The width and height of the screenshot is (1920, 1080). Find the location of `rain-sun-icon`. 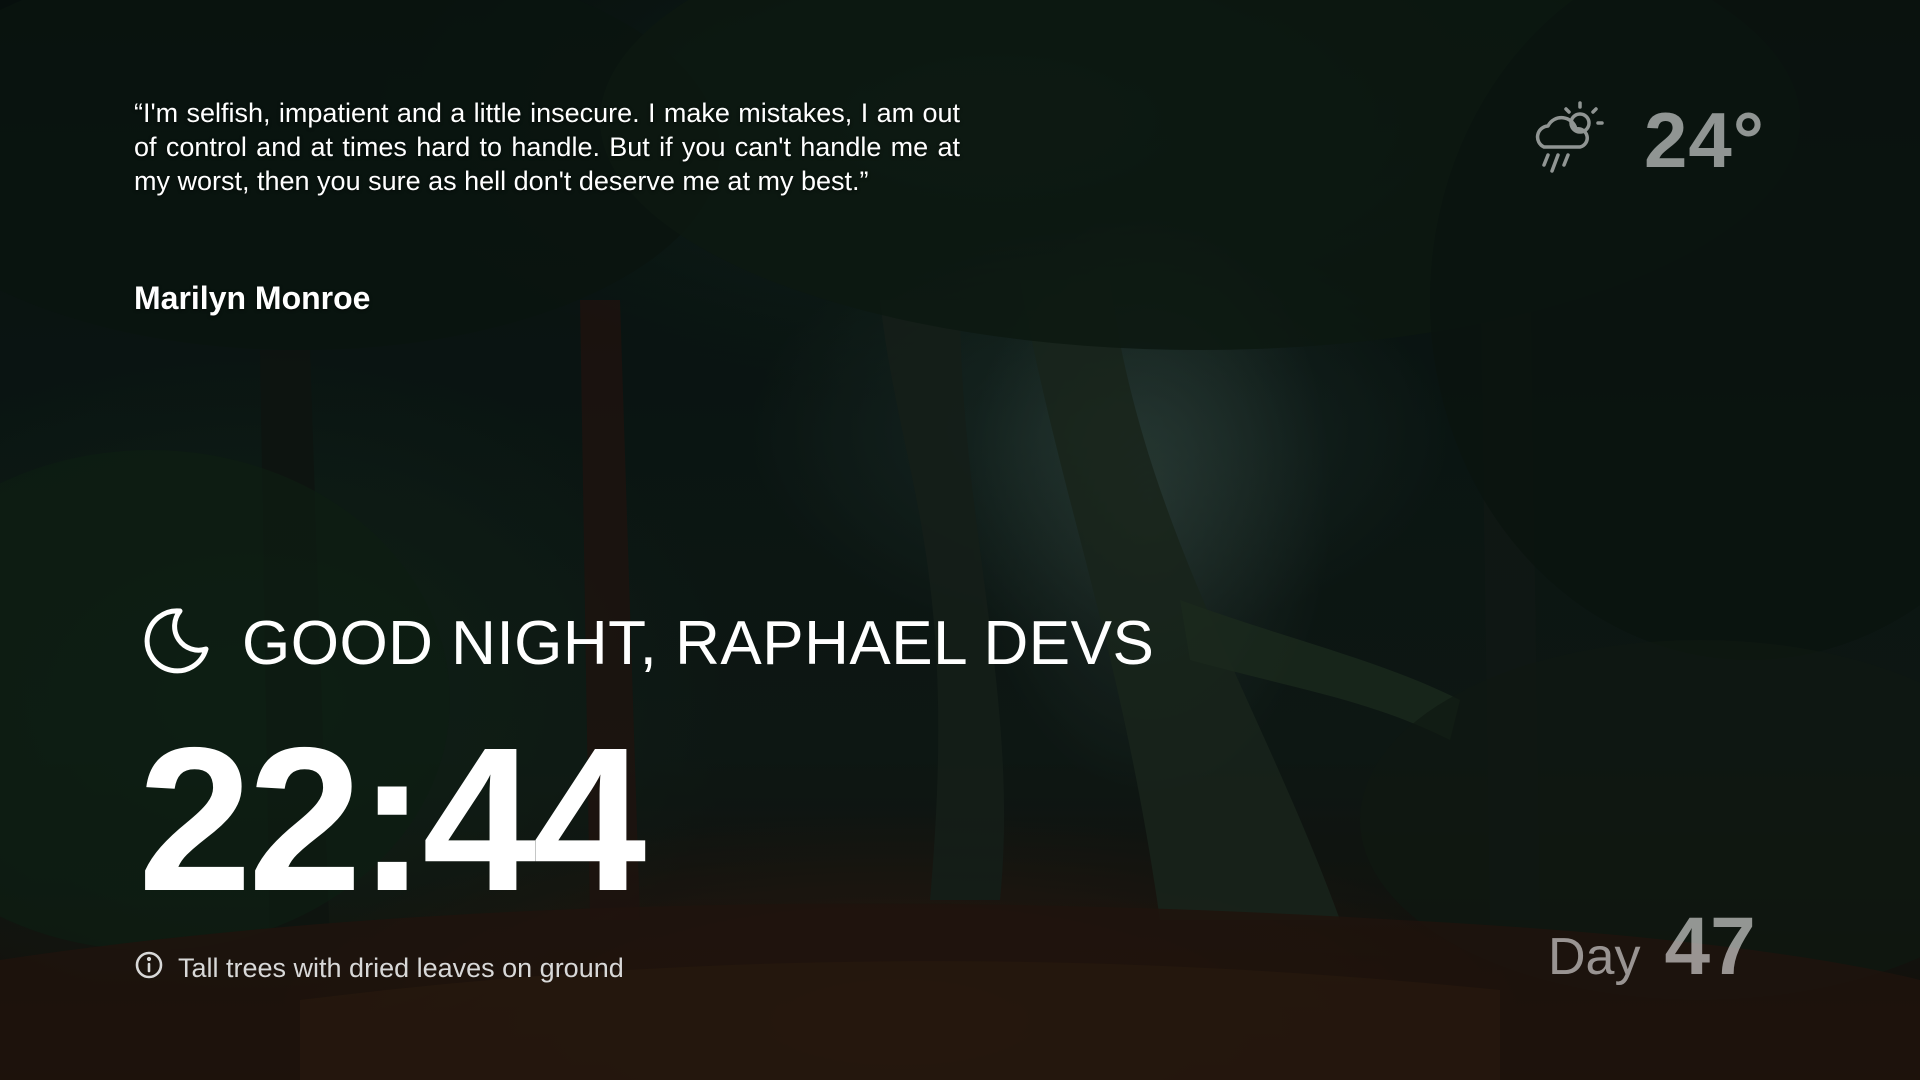

rain-sun-icon is located at coordinates (1570, 140).